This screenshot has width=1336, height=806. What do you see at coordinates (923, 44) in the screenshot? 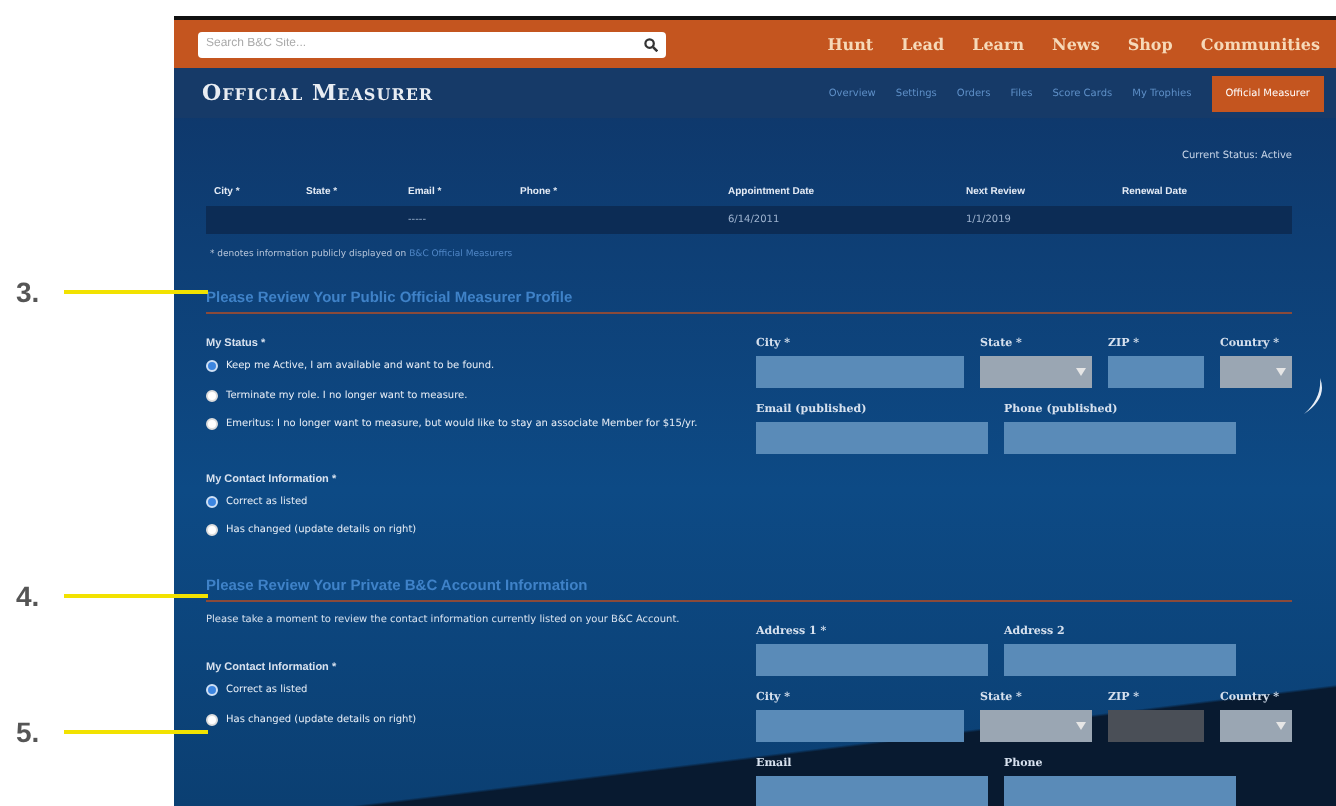
I see `nav-link: Lead` at bounding box center [923, 44].